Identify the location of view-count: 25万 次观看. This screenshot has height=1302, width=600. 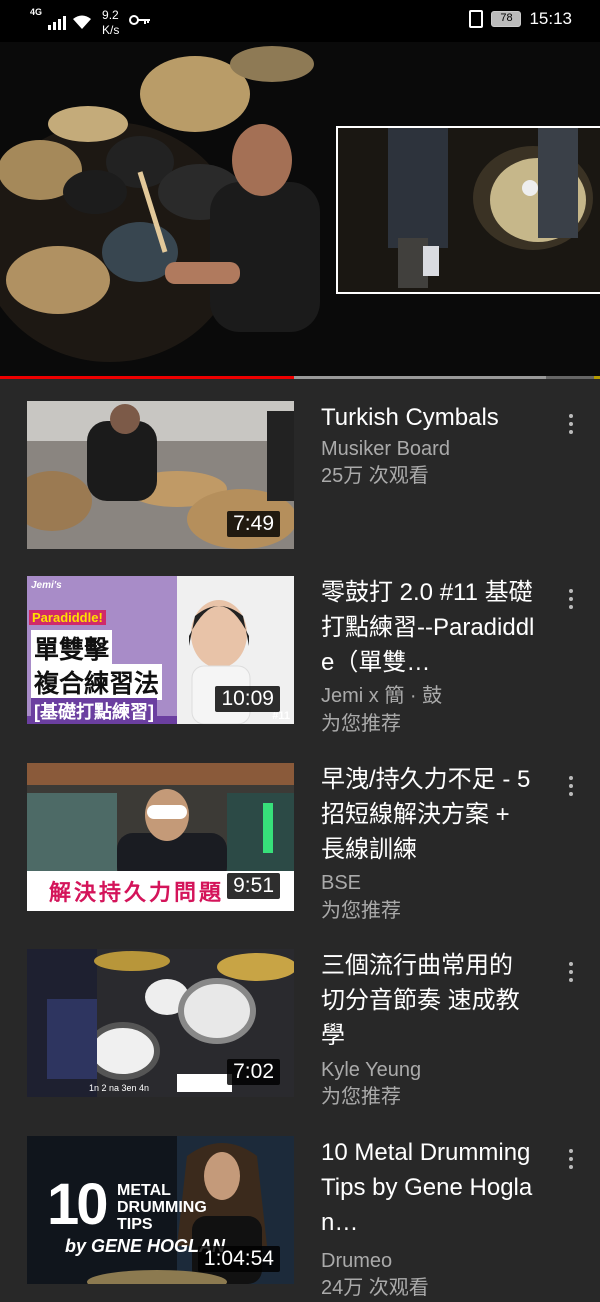
(375, 476).